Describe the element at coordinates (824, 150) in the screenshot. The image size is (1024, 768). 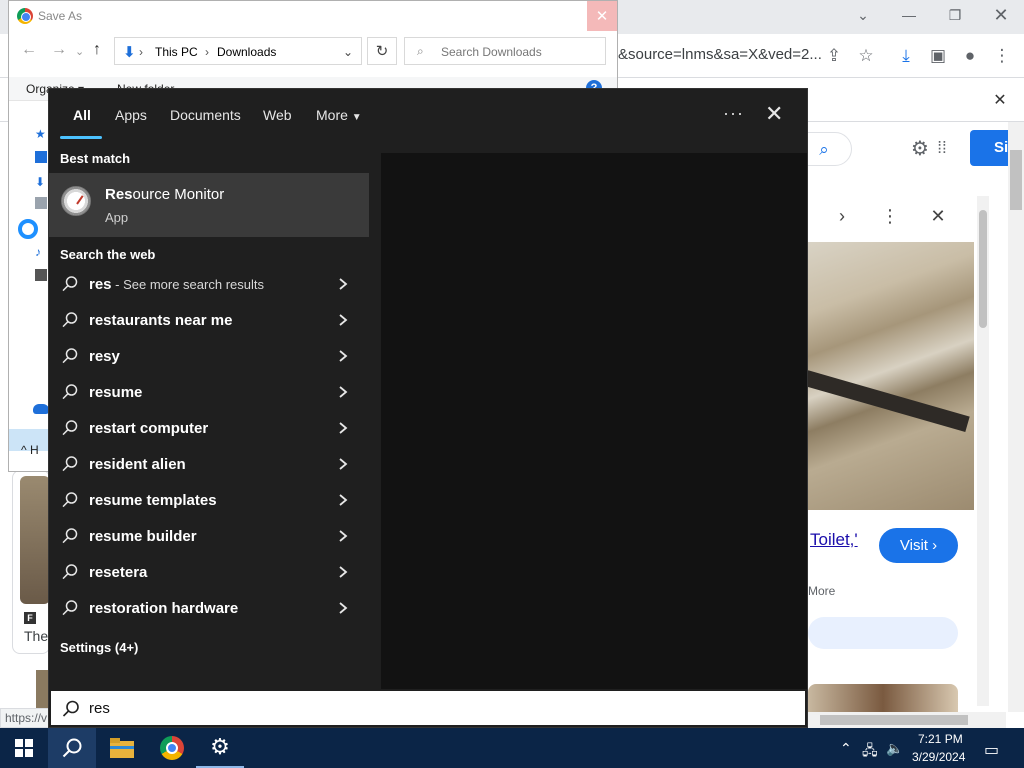
I see `google-search-icon: ⌕` at that location.